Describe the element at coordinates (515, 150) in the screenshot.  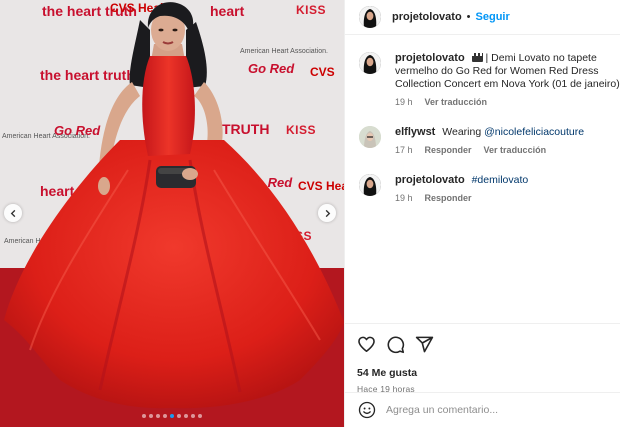
I see `translate-link: Ver traducción` at that location.